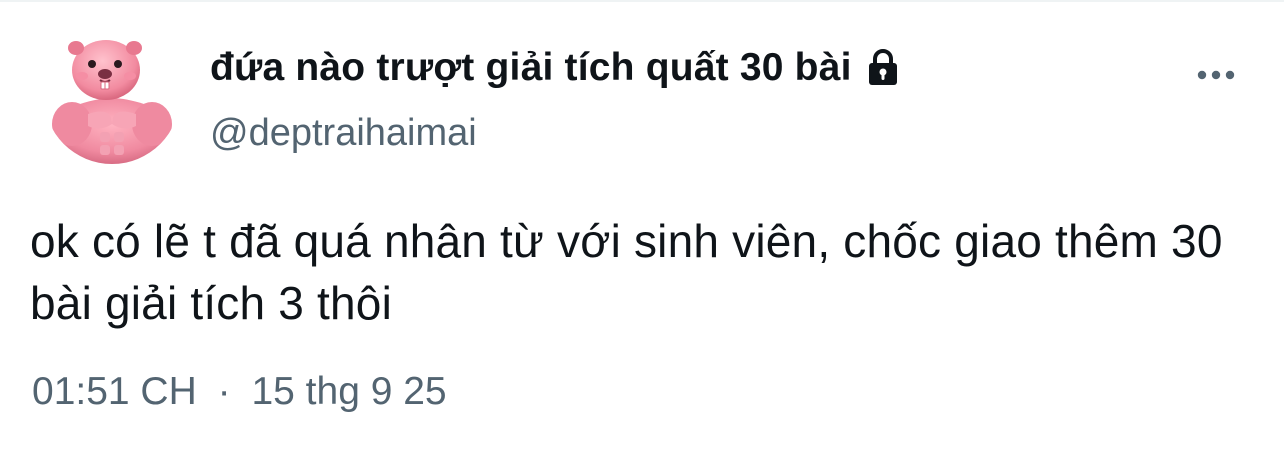 This screenshot has width=1284, height=449. Describe the element at coordinates (700, 133) in the screenshot. I see `user-handle: @deptraihaimai` at that location.